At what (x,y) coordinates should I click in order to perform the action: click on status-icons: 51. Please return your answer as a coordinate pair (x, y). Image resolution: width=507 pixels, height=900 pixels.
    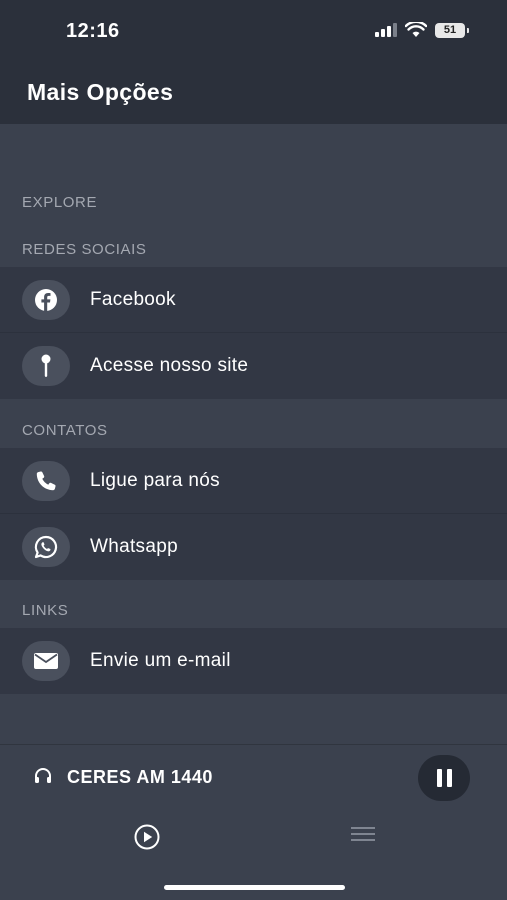
    Looking at the image, I should click on (422, 30).